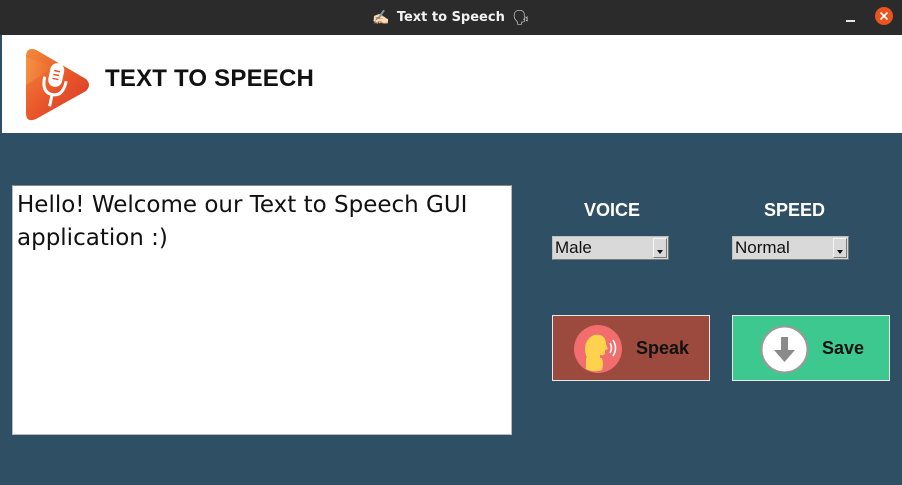 Image resolution: width=902 pixels, height=485 pixels. Describe the element at coordinates (811, 348) in the screenshot. I see `save-button: Save` at that location.